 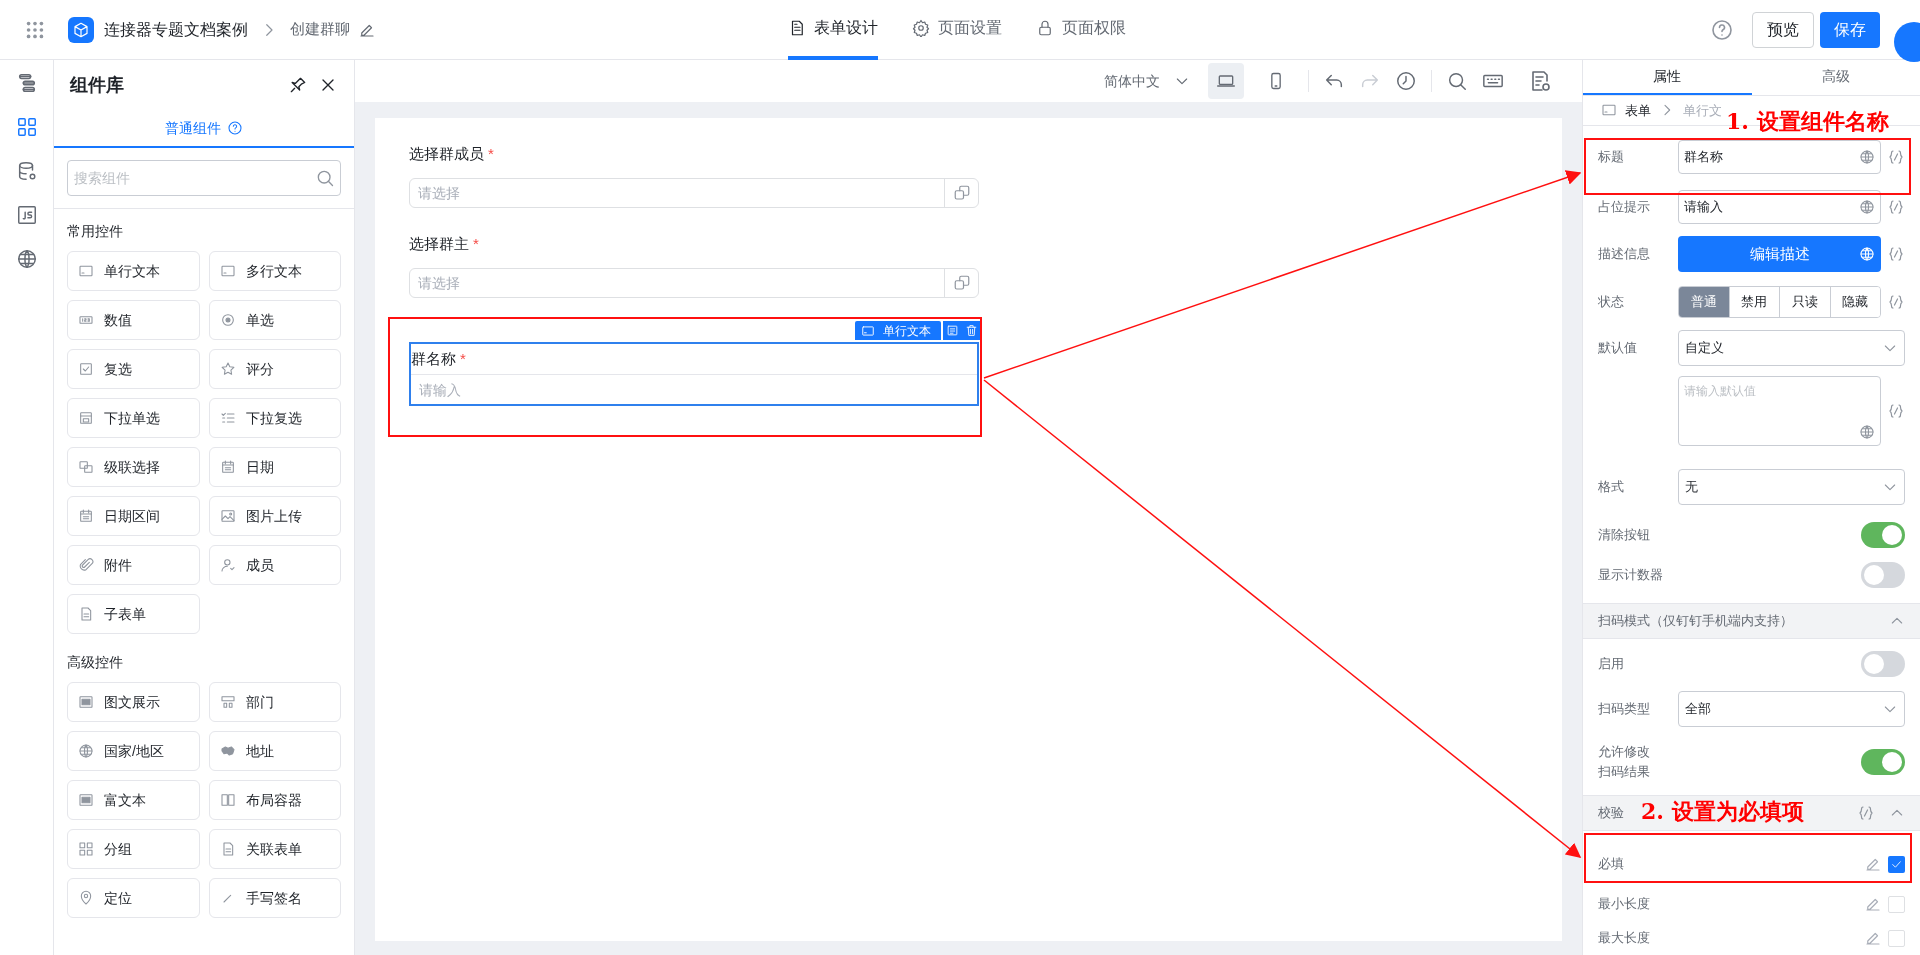 What do you see at coordinates (274, 849) in the screenshot?
I see `component-item: 关联表单` at bounding box center [274, 849].